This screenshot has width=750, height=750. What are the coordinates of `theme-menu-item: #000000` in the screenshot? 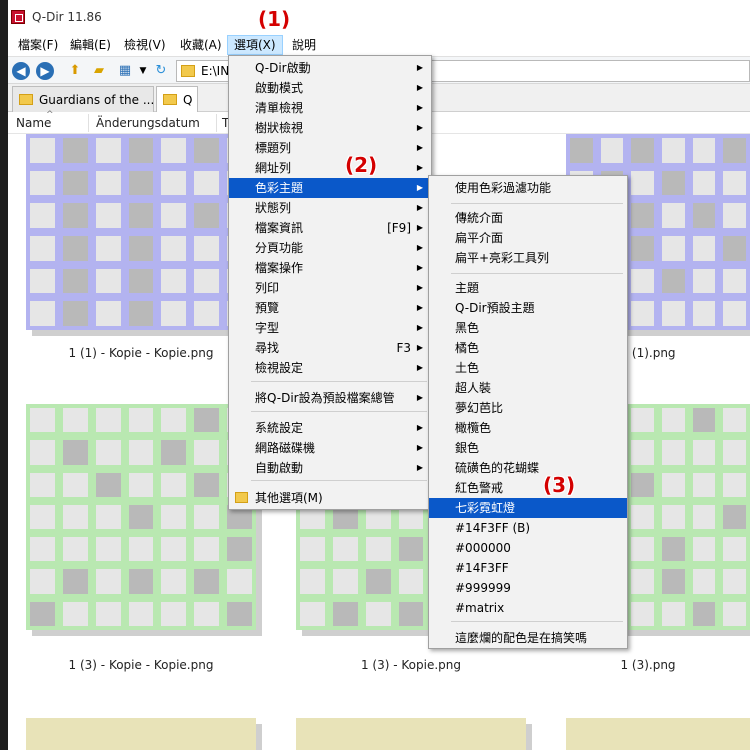 It's located at (528, 548).